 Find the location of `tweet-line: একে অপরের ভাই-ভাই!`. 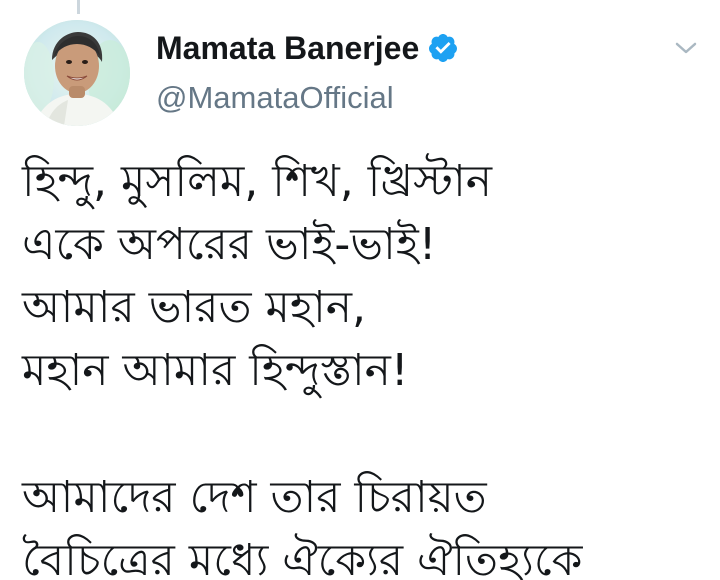

tweet-line: একে অপরের ভাই-ভাই! is located at coordinates (229, 244).